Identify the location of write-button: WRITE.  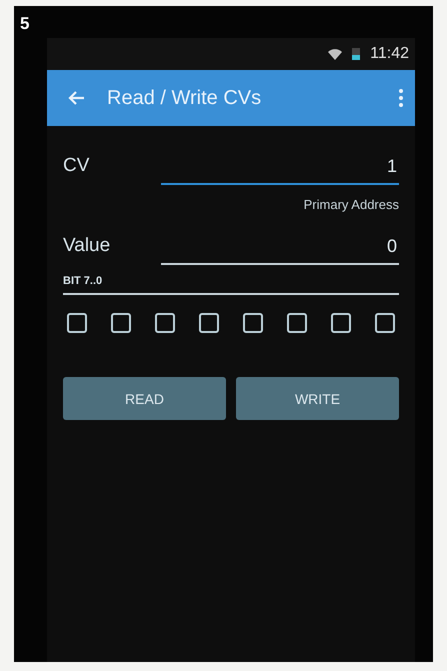
(317, 398).